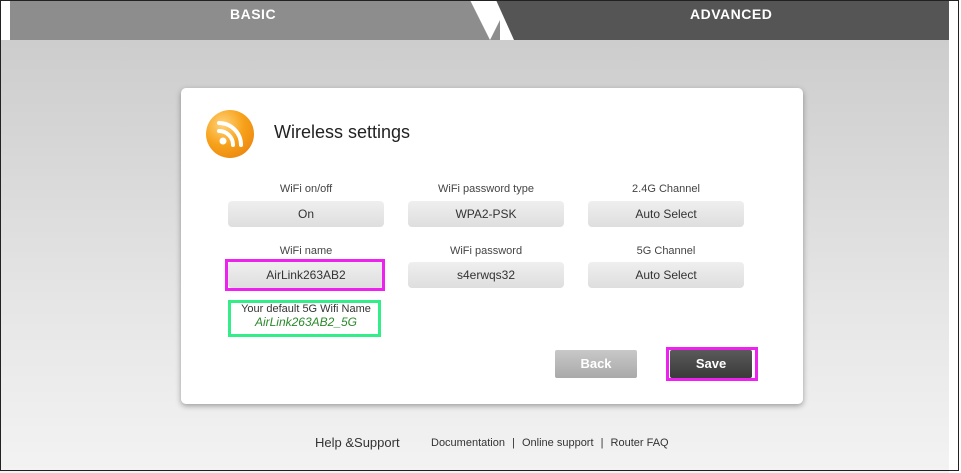 The image size is (961, 473). I want to click on tab-basic-label: BASIC, so click(253, 14).